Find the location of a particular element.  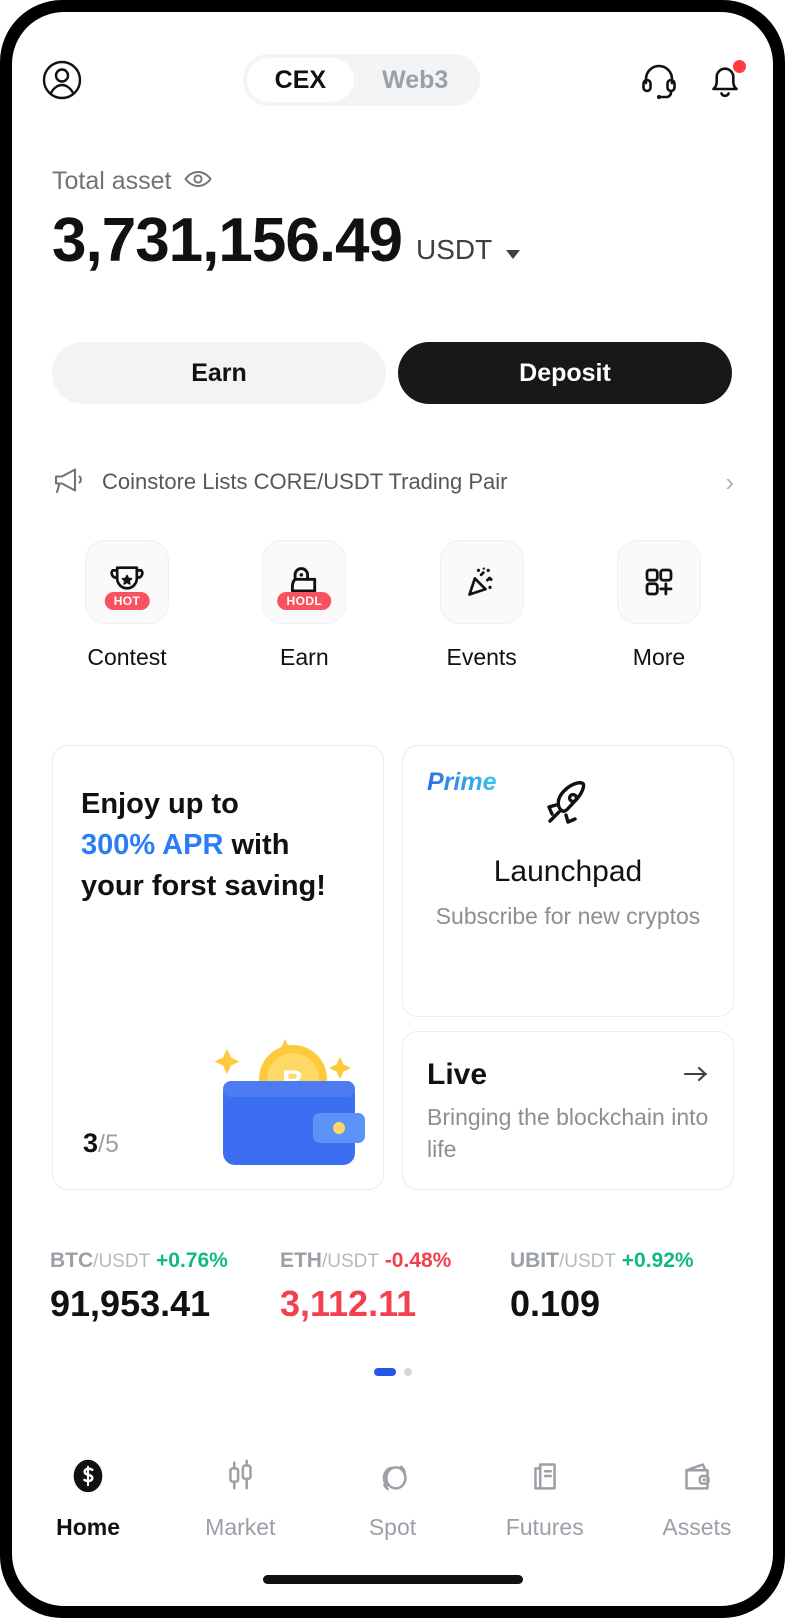

contest-badge: HOT is located at coordinates (127, 601).